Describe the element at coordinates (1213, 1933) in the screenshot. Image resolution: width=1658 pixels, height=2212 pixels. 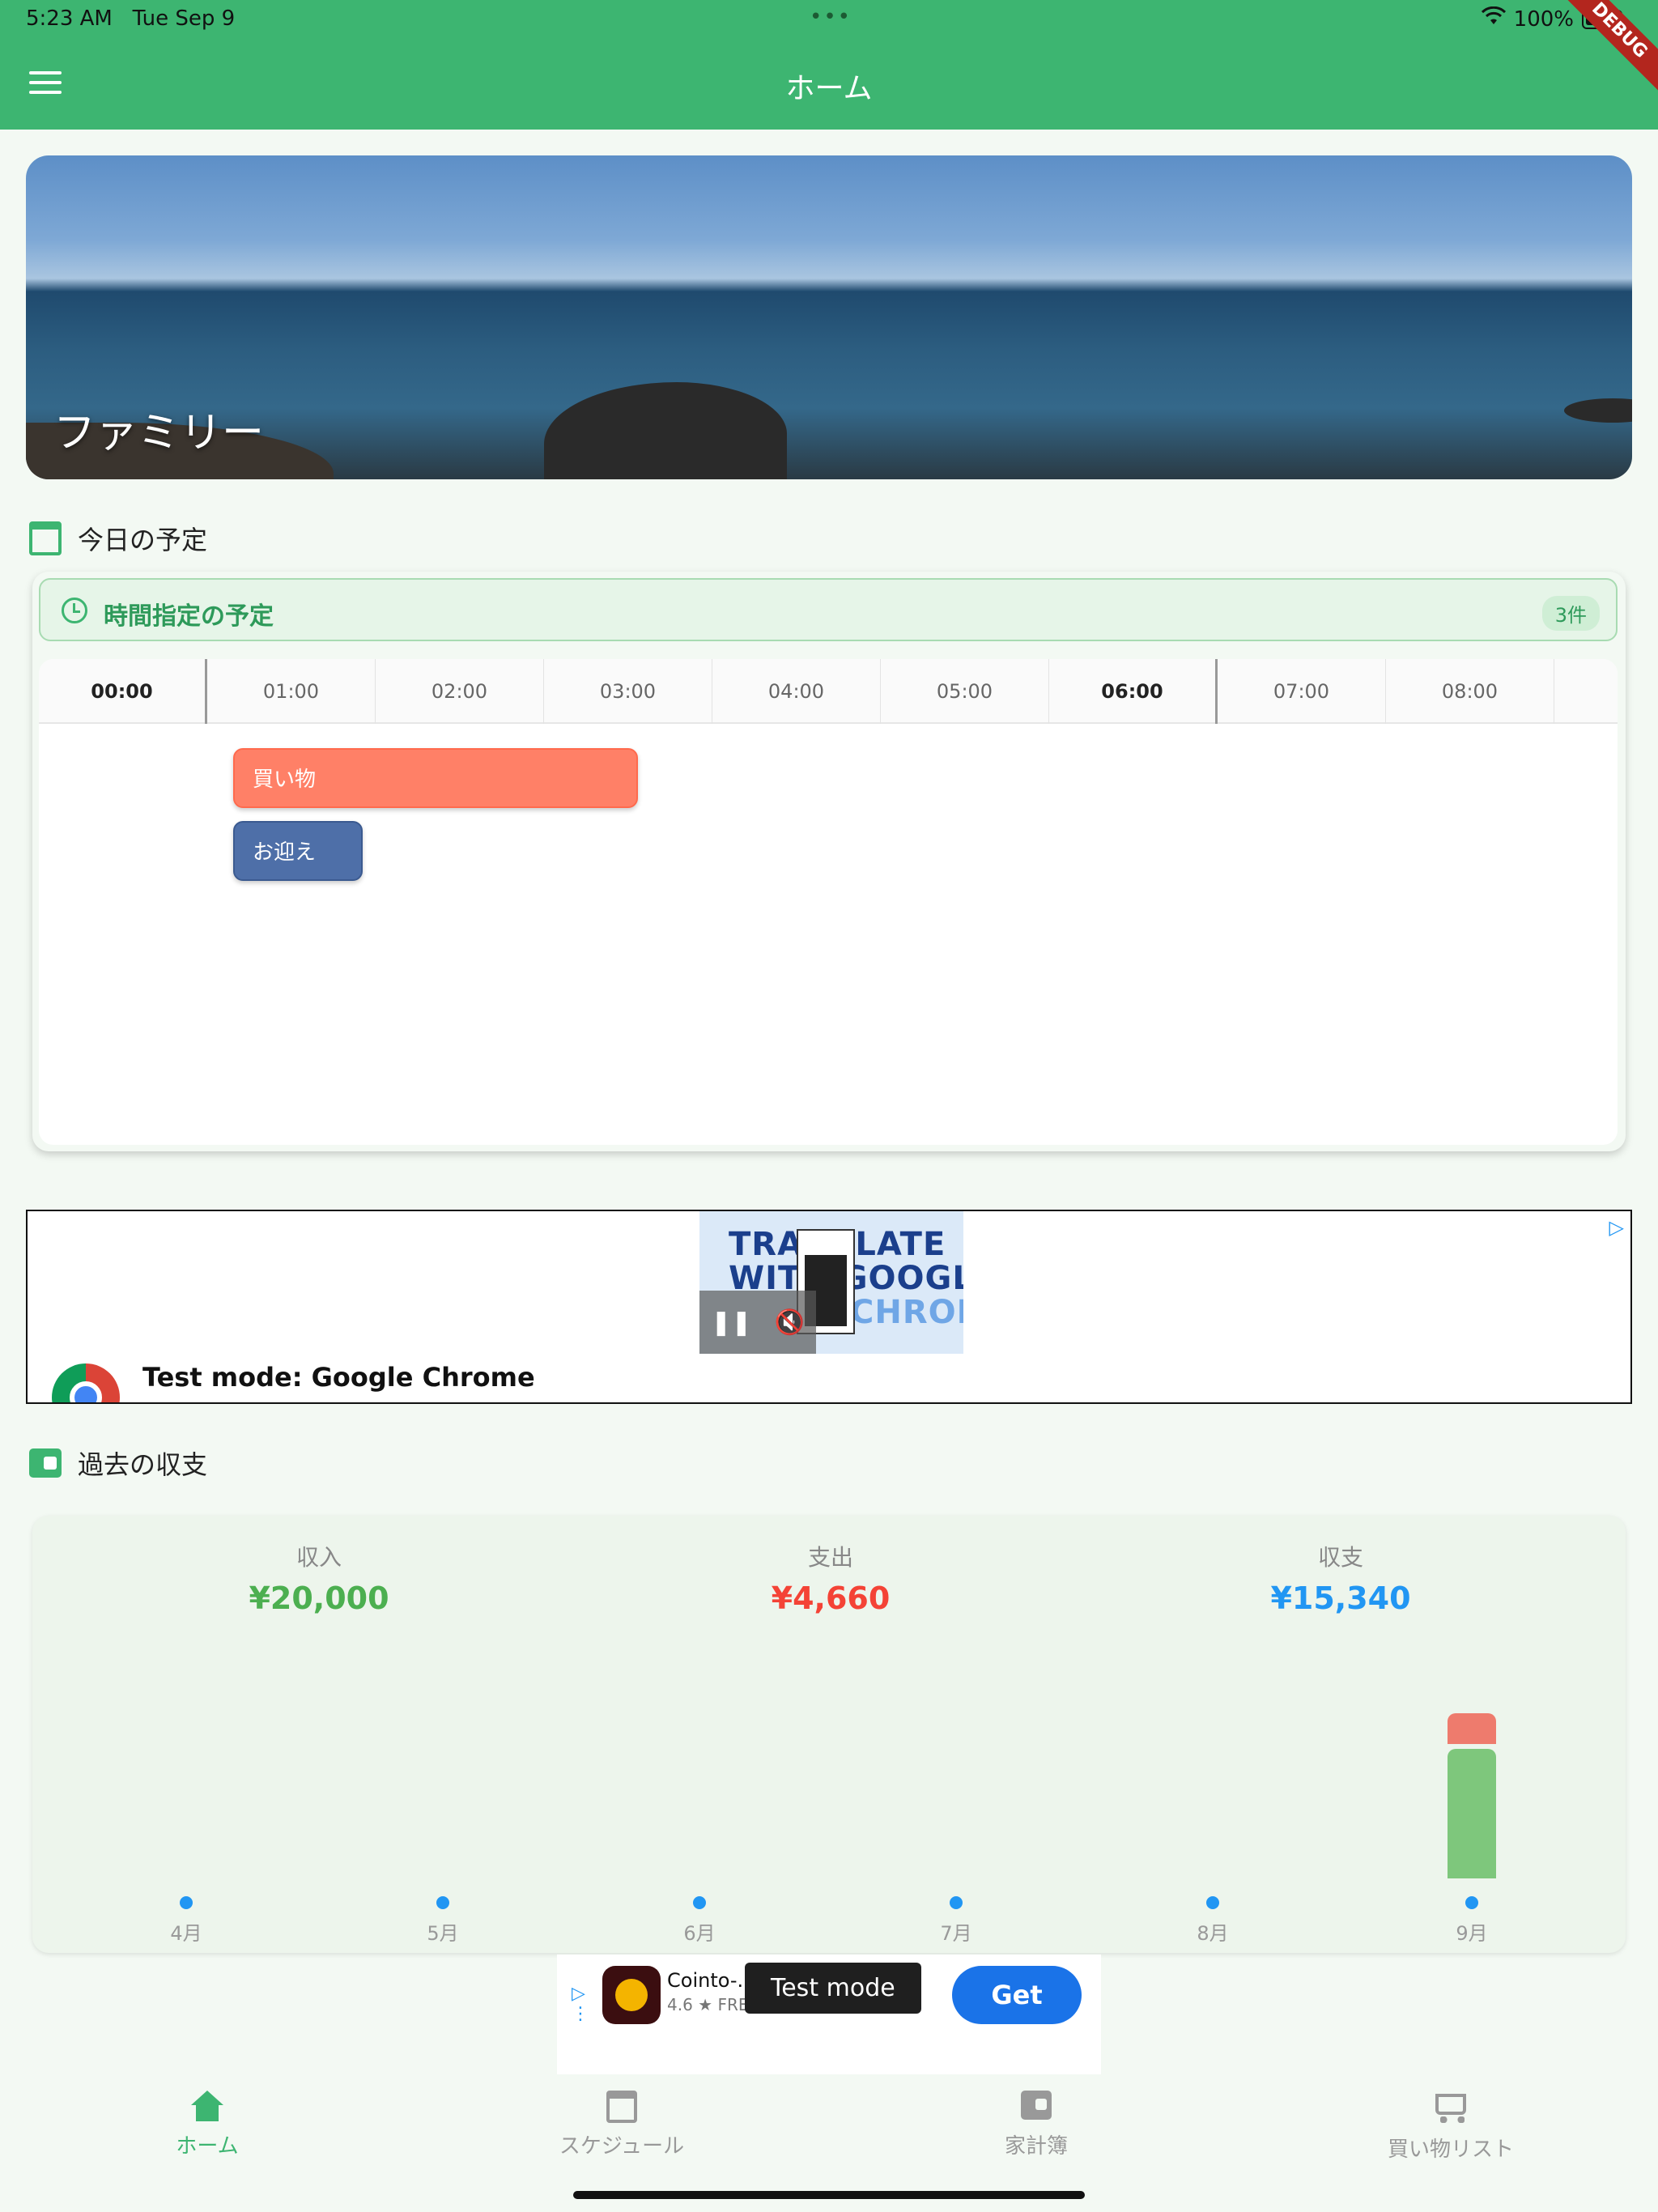
I see `month-label: 8月` at that location.